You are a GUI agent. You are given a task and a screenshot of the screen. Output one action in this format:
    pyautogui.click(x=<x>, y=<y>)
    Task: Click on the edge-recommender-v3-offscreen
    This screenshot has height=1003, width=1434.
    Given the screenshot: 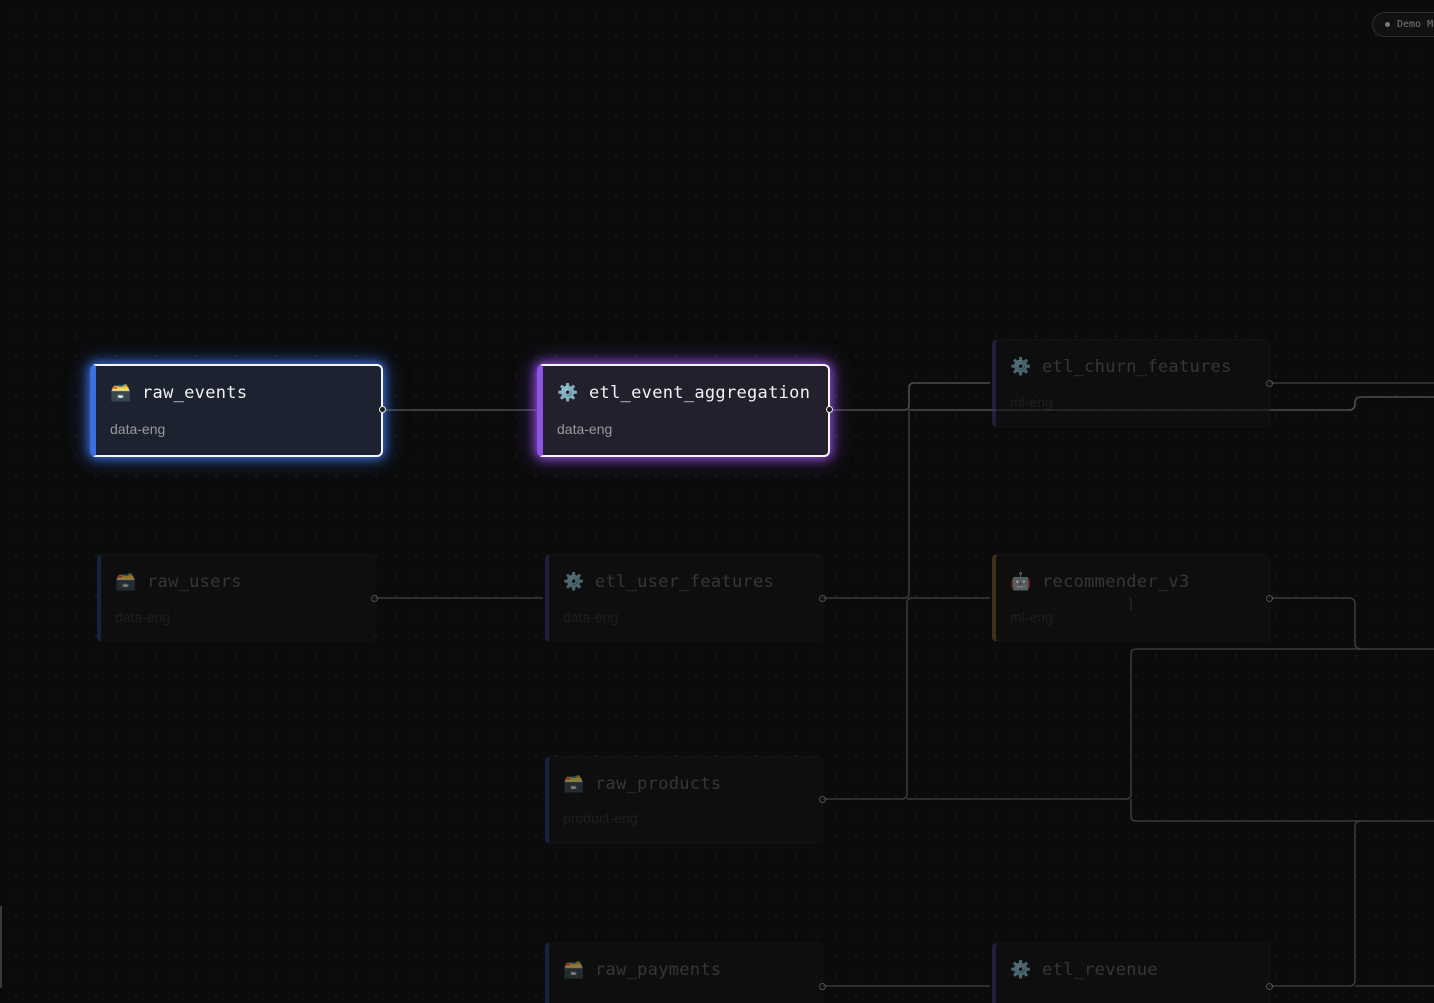 What is the action you would take?
    pyautogui.click(x=1315, y=623)
    